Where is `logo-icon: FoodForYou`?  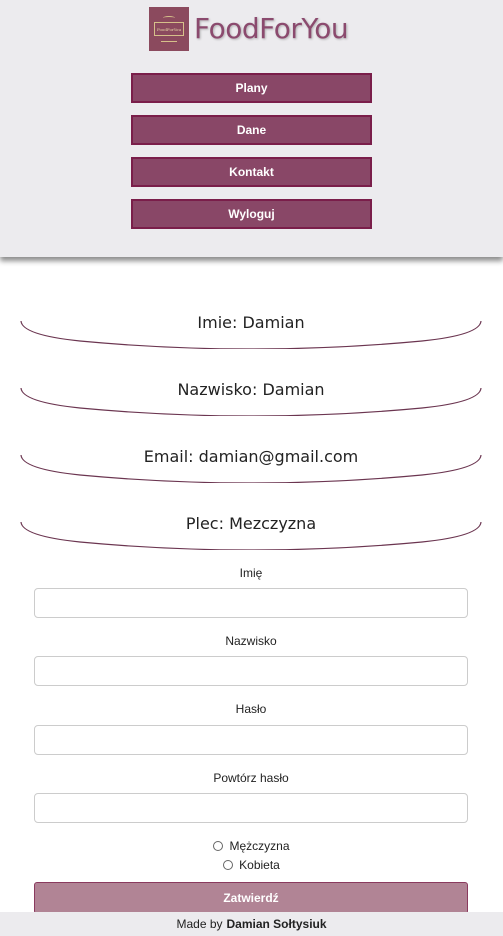 logo-icon: FoodForYou is located at coordinates (169, 29).